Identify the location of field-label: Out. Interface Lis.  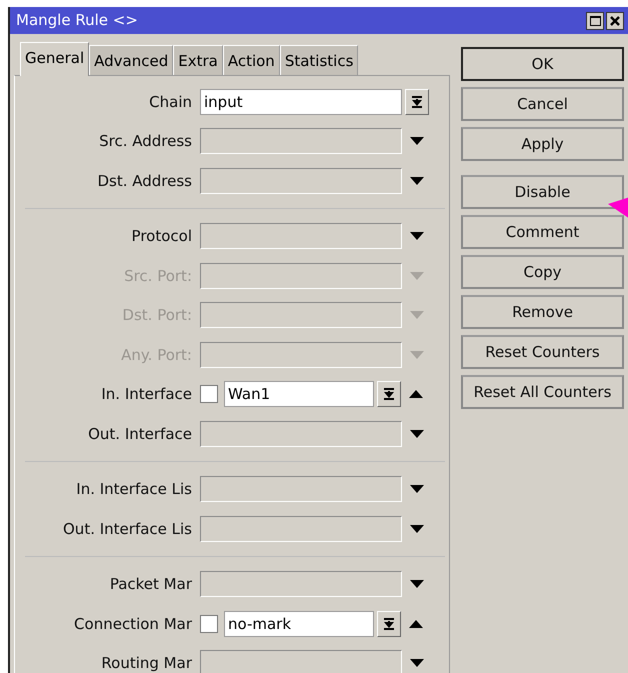
(127, 529).